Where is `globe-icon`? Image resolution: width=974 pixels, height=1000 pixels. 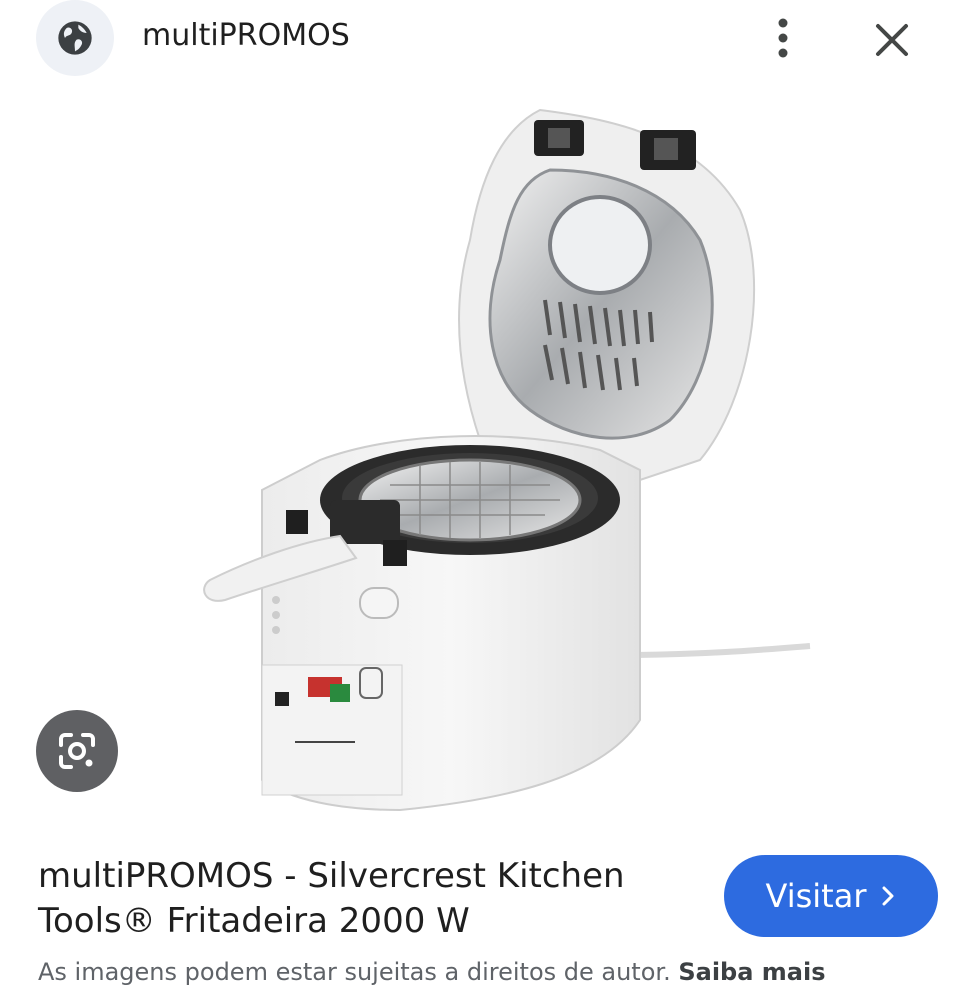
globe-icon is located at coordinates (75, 38).